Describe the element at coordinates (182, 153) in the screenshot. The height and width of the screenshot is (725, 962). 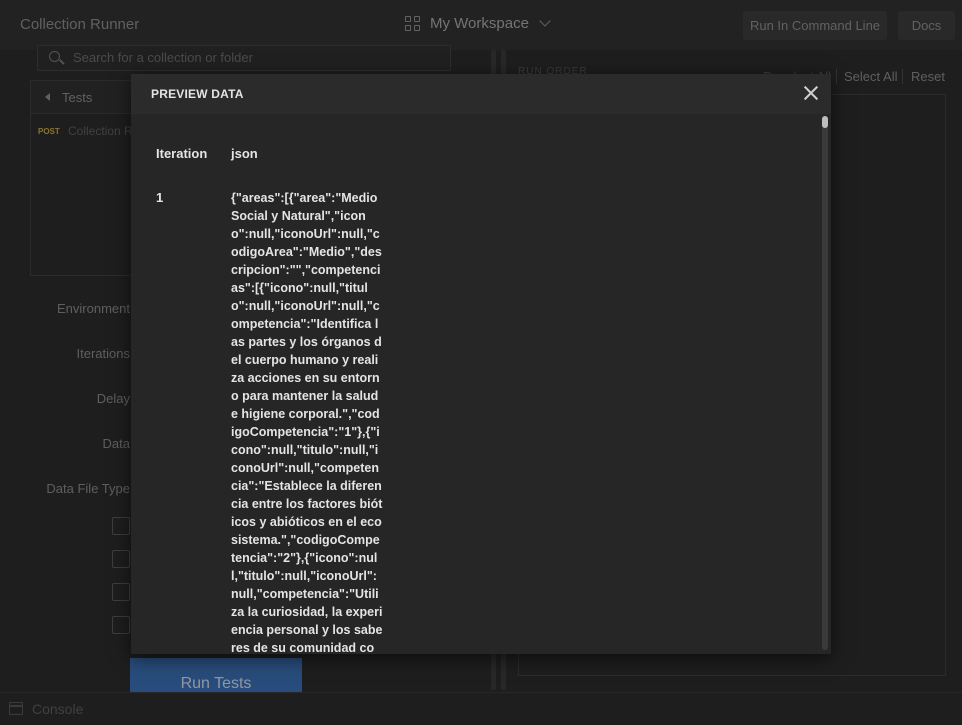
I see `column-header-iteration: Iteration` at that location.